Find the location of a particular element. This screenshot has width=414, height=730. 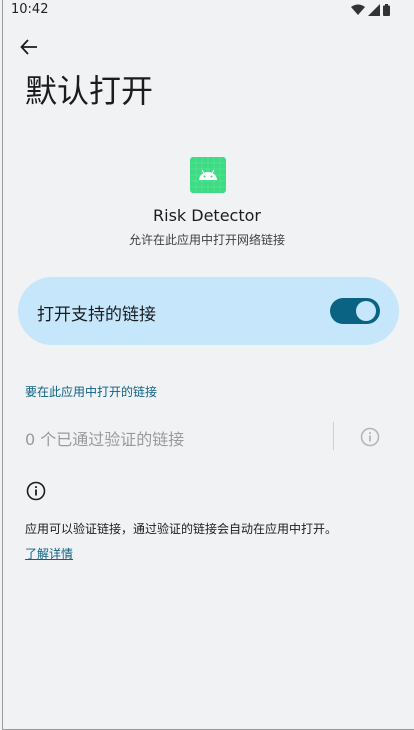

arrow-back-icon is located at coordinates (28, 47).